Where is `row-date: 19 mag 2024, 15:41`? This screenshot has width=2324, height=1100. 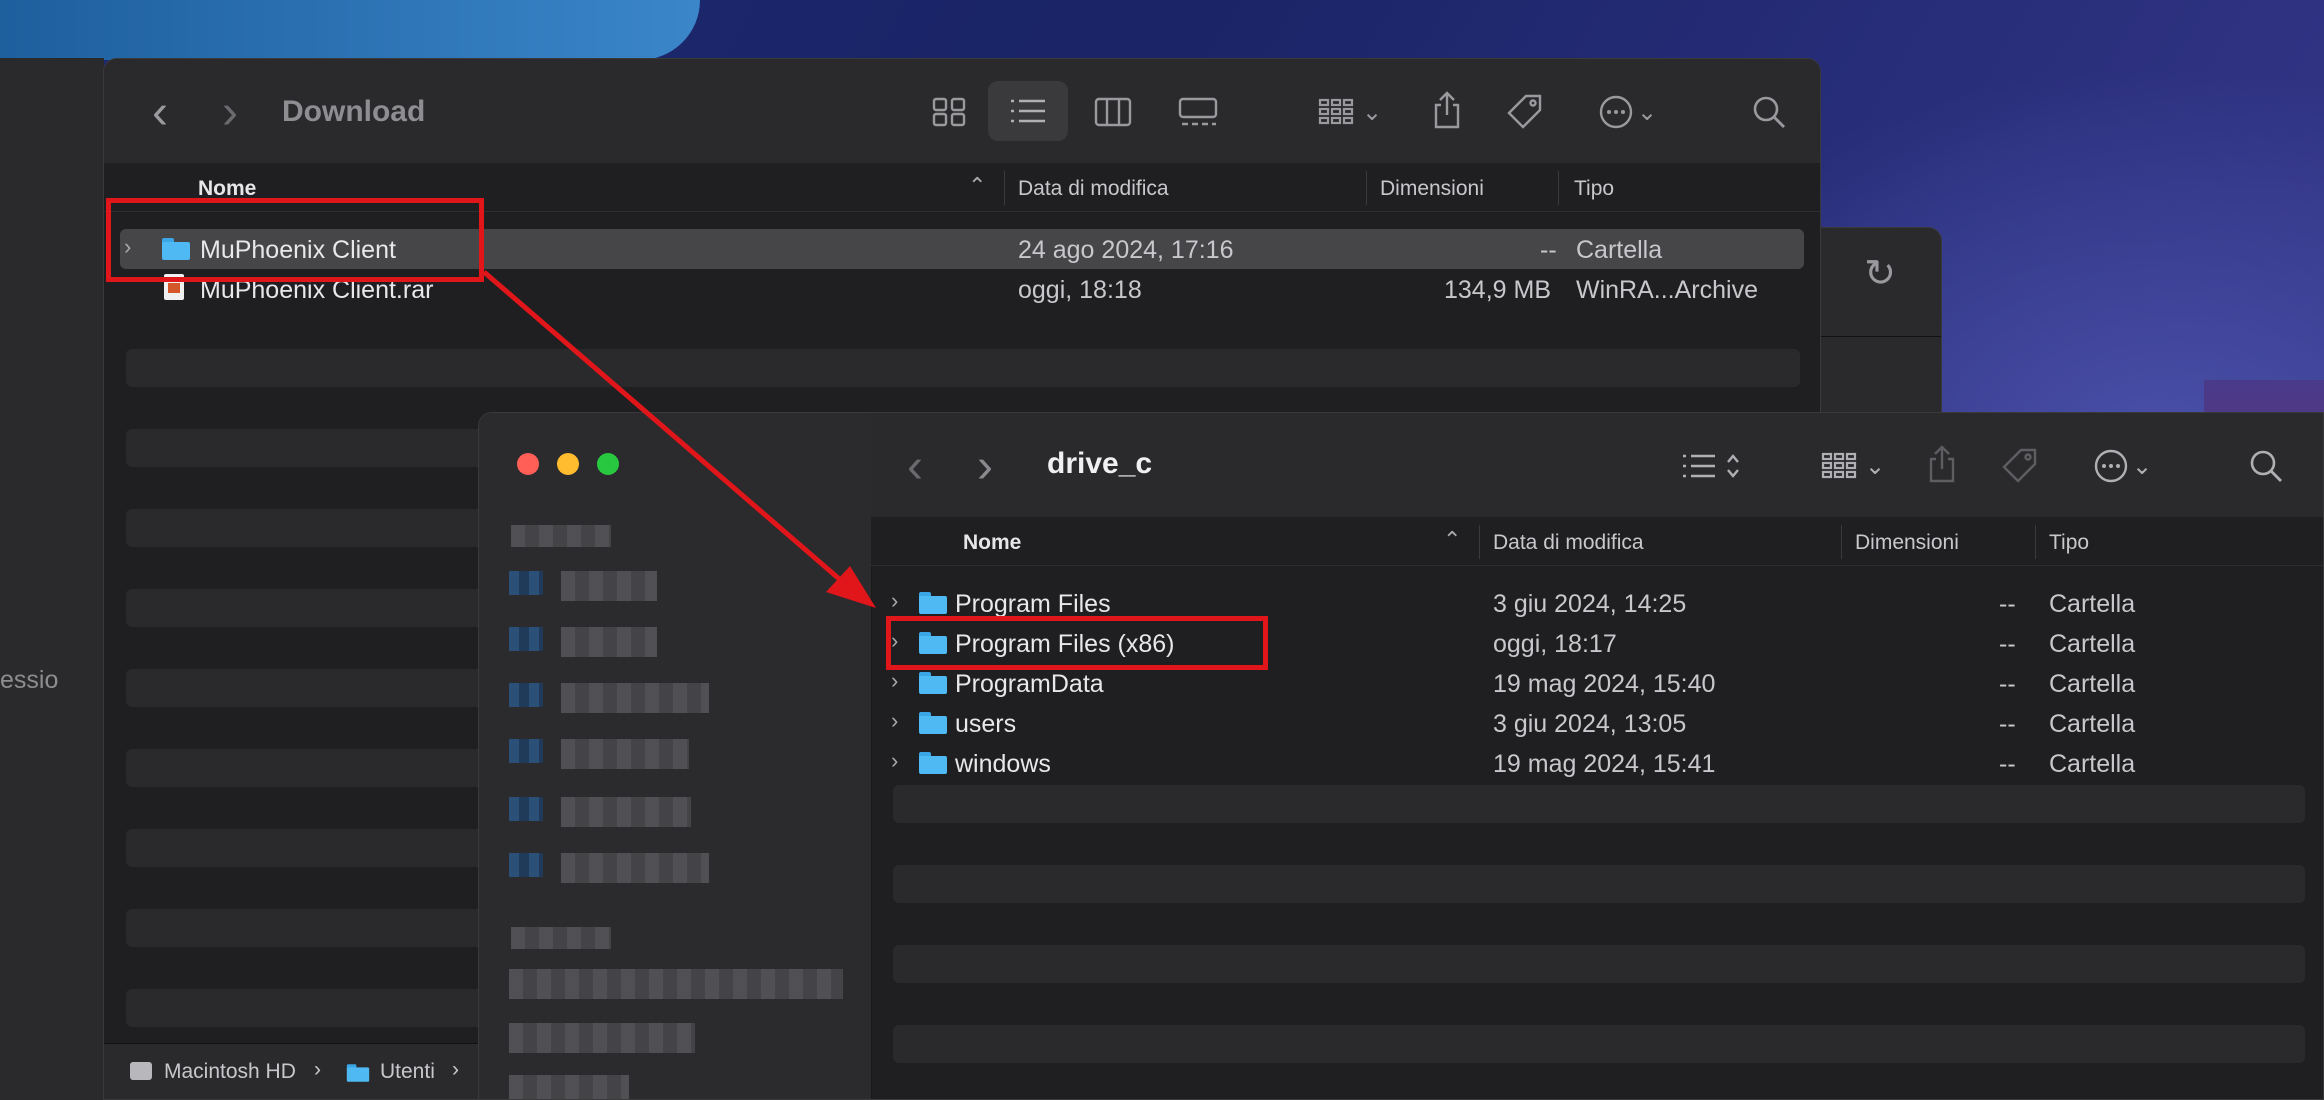 row-date: 19 mag 2024, 15:41 is located at coordinates (1604, 764).